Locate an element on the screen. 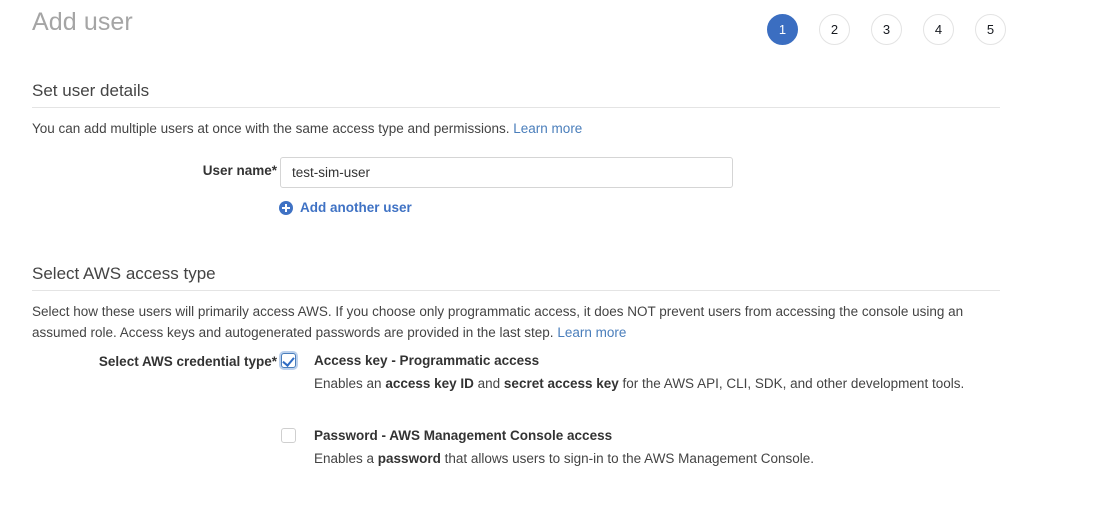 This screenshot has width=1100, height=508. step-circle-2: 2 is located at coordinates (834, 29).